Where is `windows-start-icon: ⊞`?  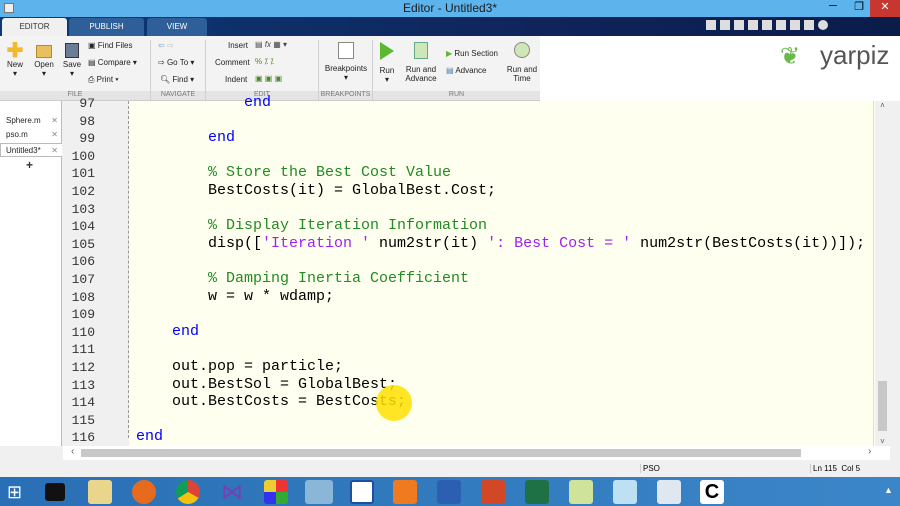 windows-start-icon: ⊞ is located at coordinates (19, 492).